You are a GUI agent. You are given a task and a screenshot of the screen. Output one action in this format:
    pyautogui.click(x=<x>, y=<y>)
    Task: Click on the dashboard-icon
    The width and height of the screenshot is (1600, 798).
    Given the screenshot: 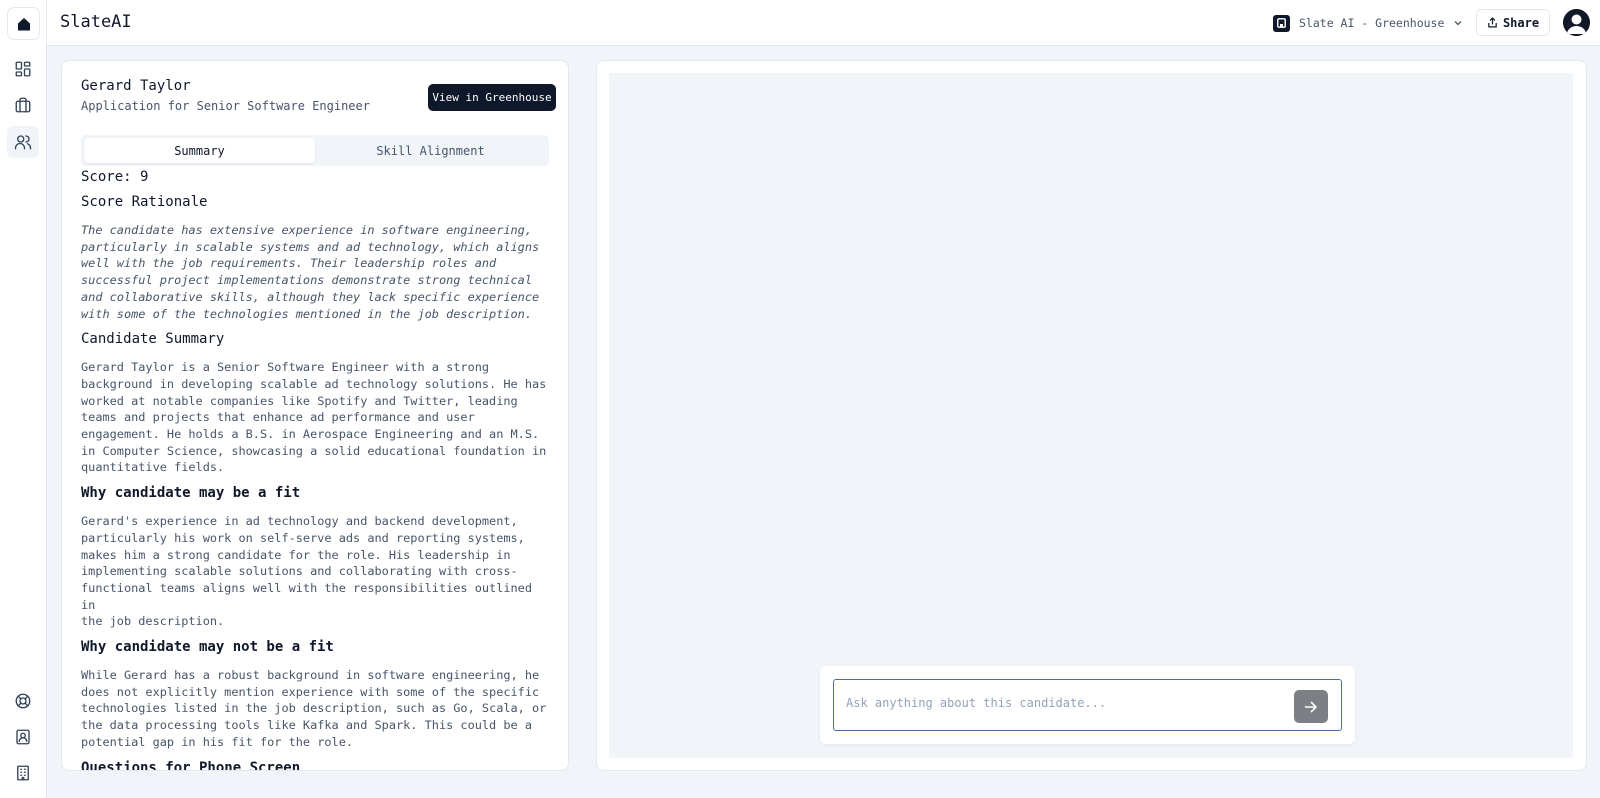 What is the action you would take?
    pyautogui.click(x=23, y=69)
    